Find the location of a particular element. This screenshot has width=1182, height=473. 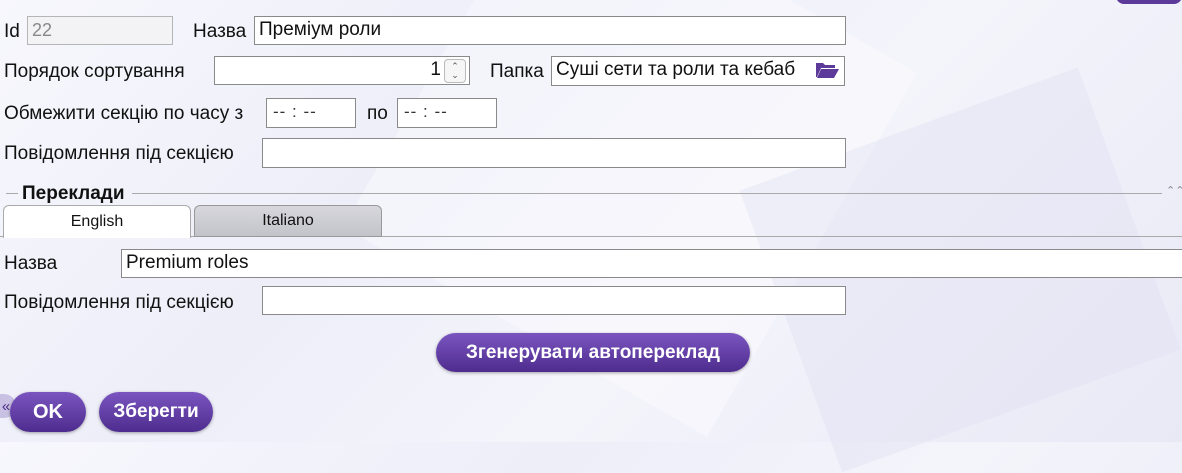

translation-name-label: Назва is located at coordinates (31, 263).